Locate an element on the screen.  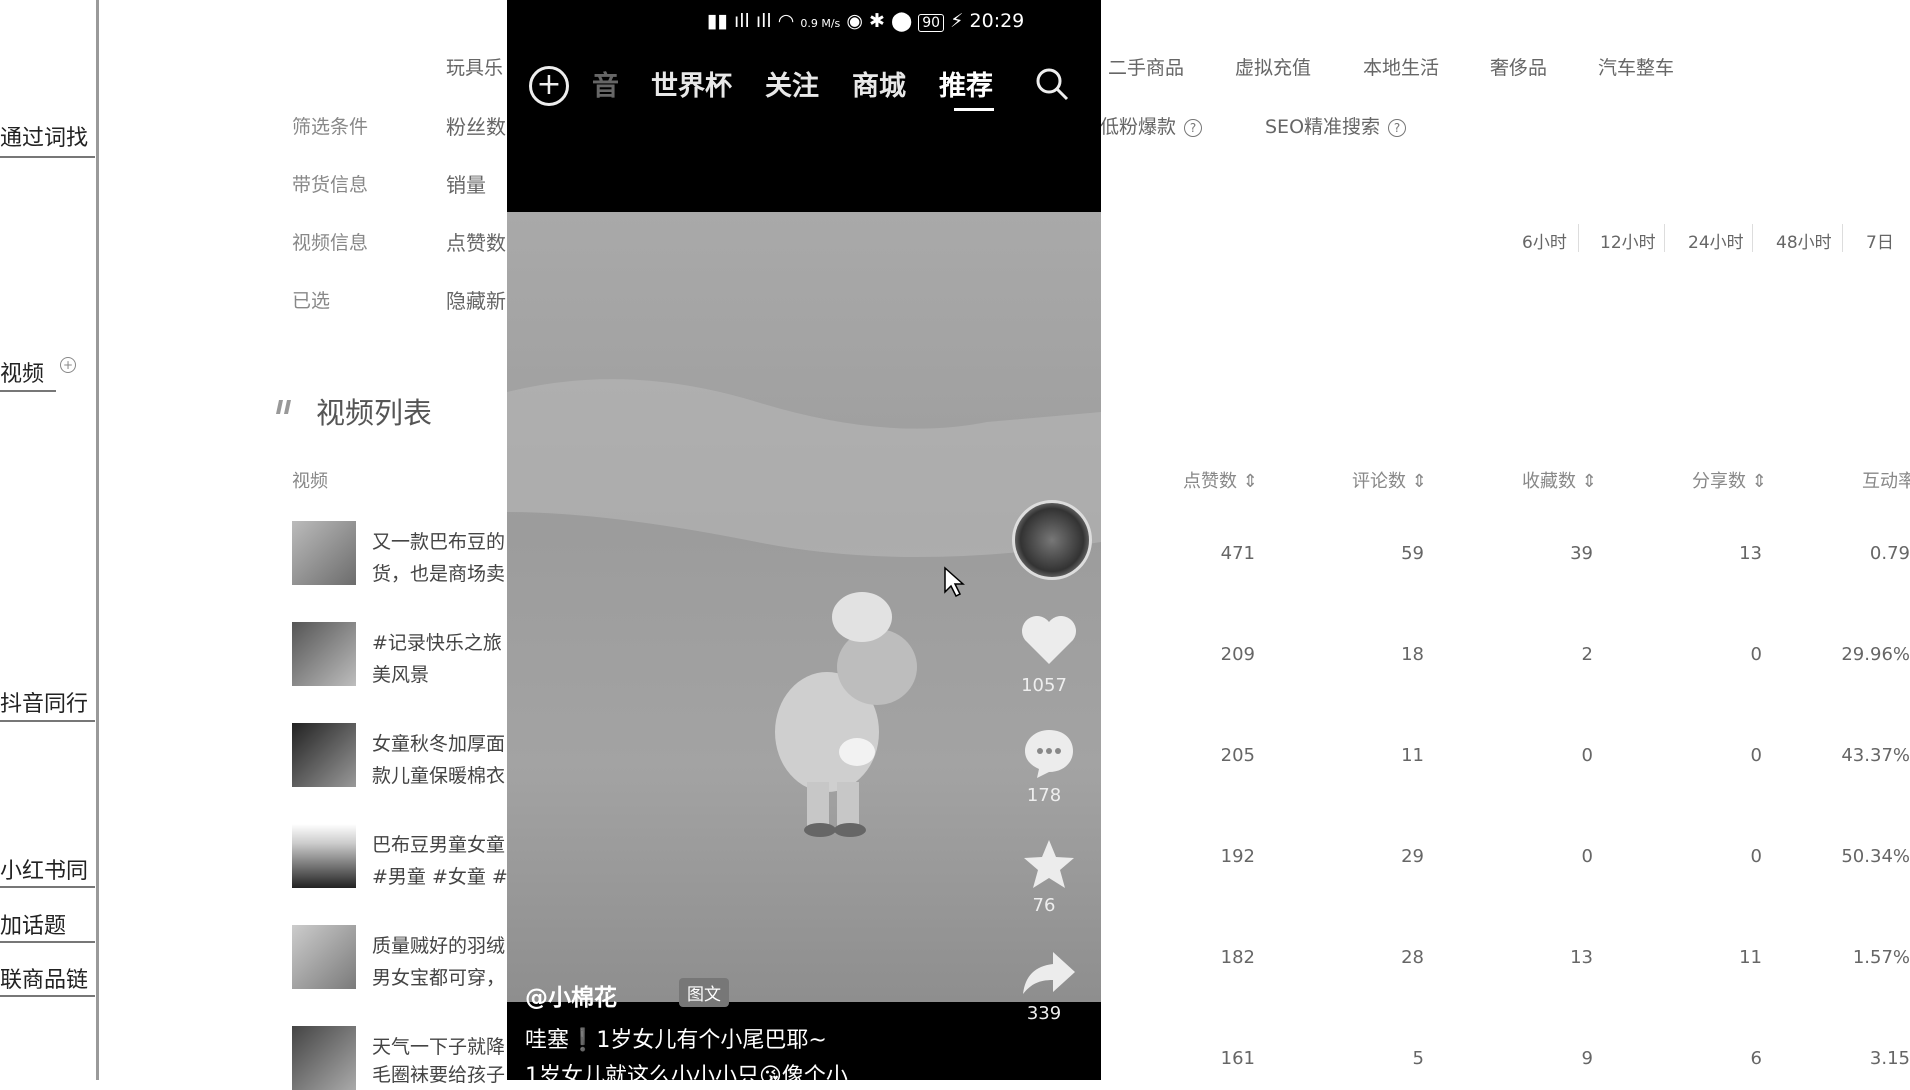
nav-item-add-topic: 加话题 is located at coordinates (33, 924).